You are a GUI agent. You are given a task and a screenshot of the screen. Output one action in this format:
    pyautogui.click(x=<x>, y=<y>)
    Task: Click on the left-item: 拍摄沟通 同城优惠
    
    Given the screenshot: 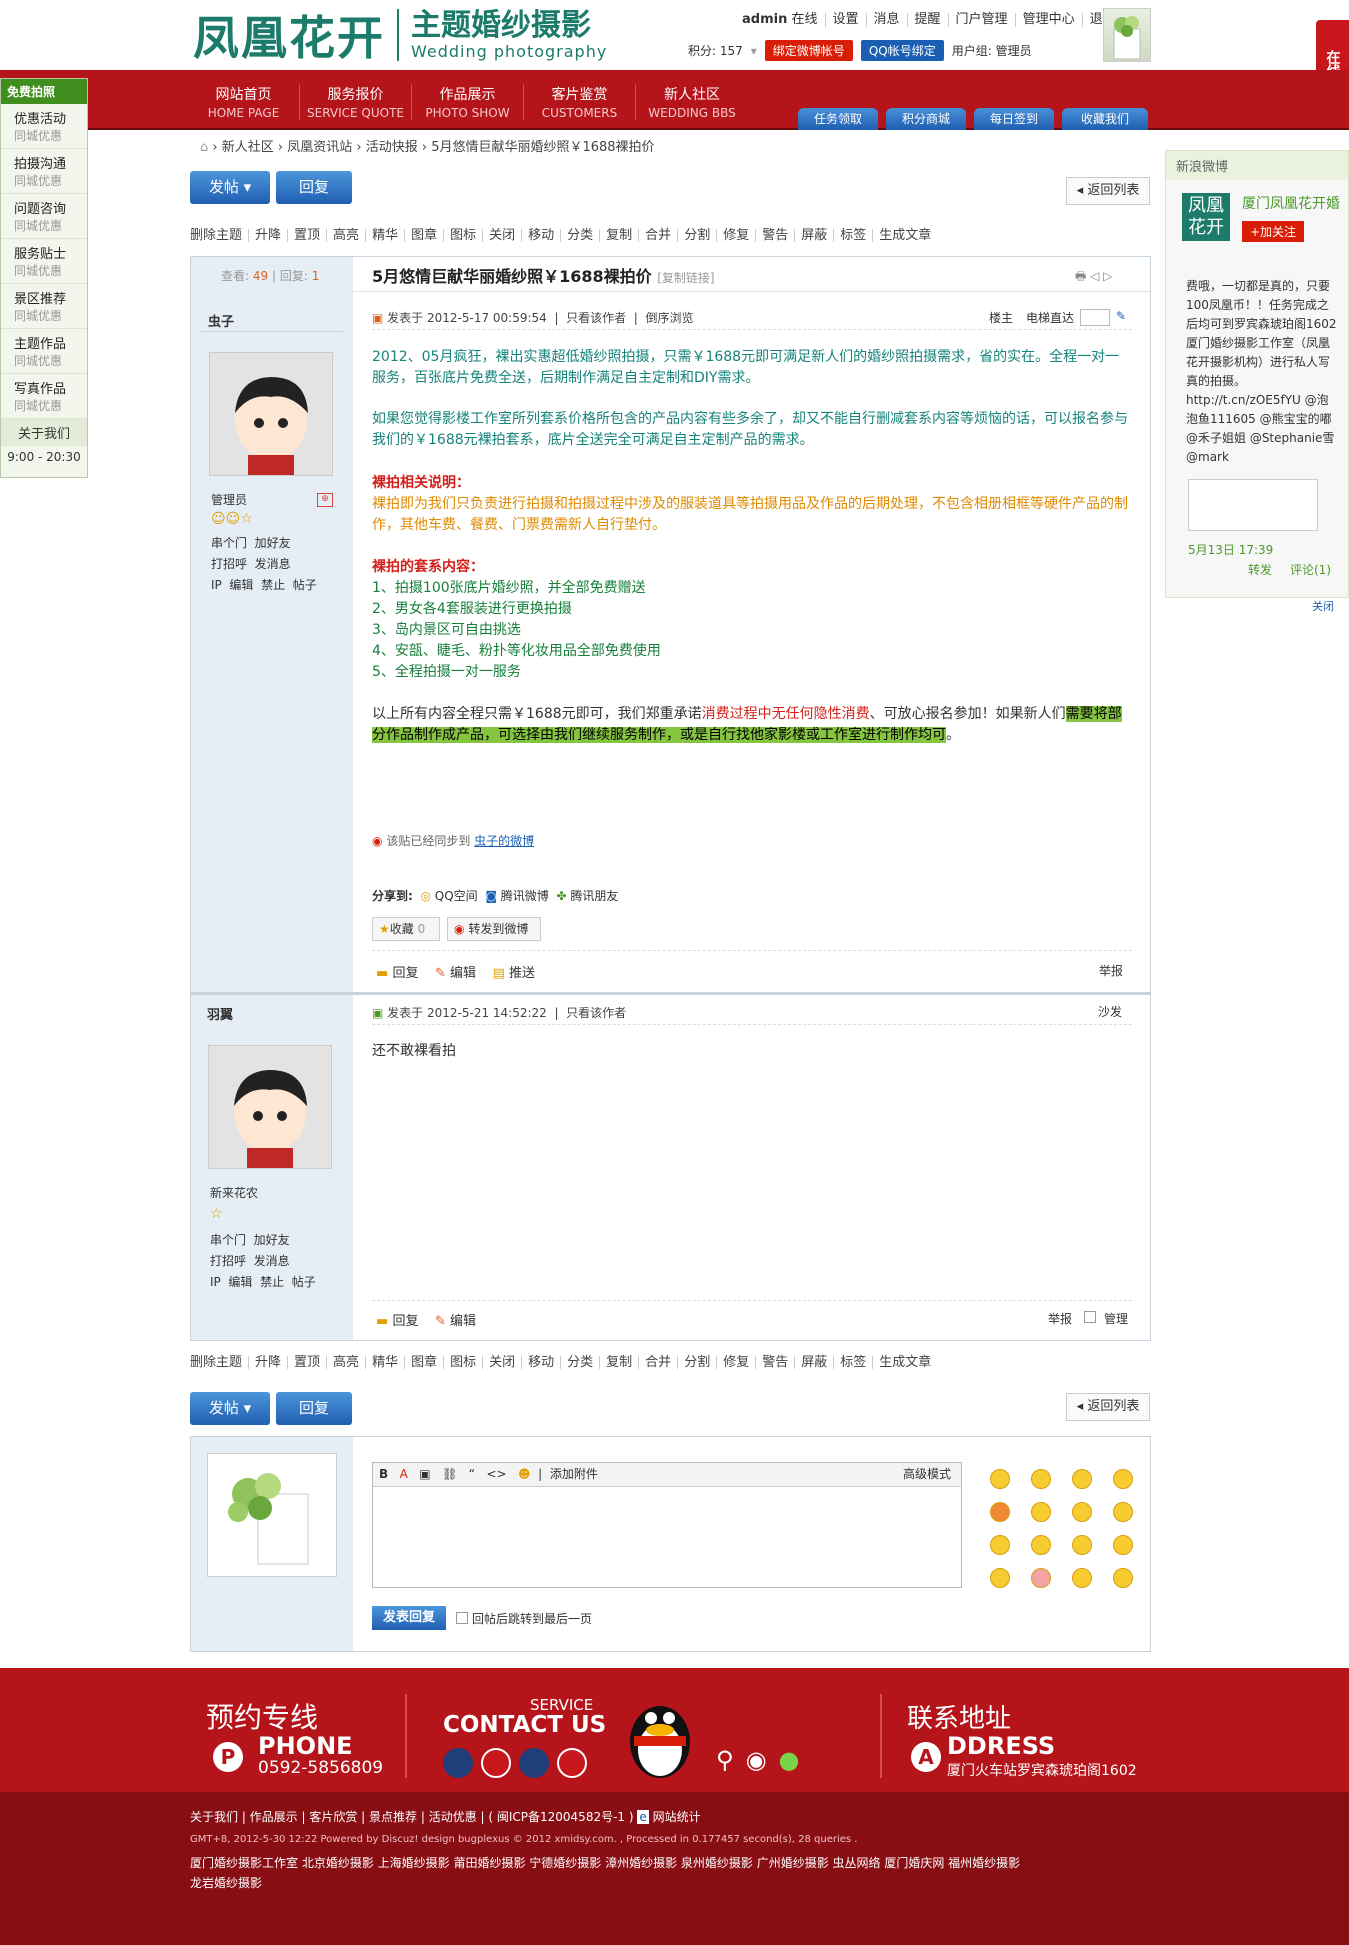 What is the action you would take?
    pyautogui.click(x=44, y=171)
    